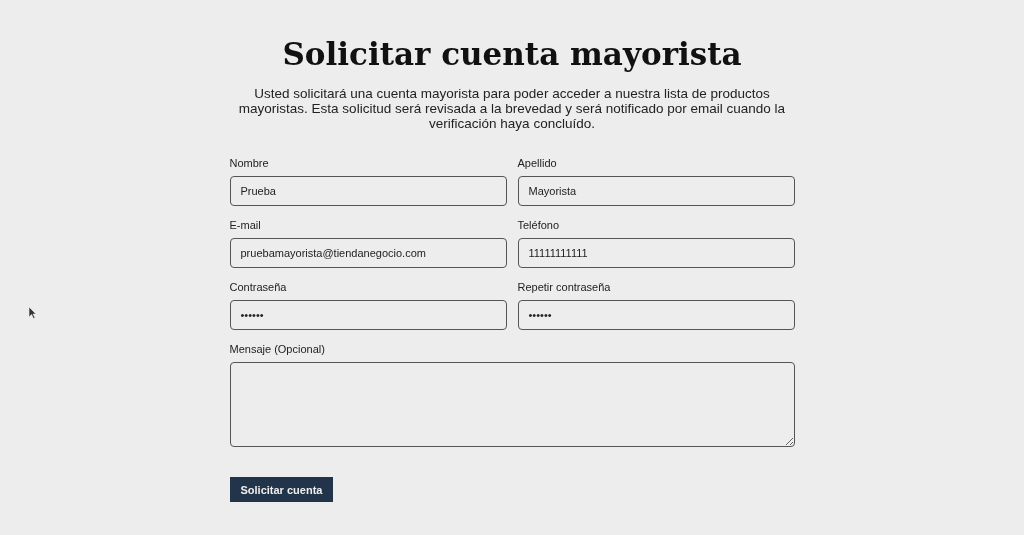 The width and height of the screenshot is (1024, 535). What do you see at coordinates (249, 163) in the screenshot?
I see `field-label: Nombre` at bounding box center [249, 163].